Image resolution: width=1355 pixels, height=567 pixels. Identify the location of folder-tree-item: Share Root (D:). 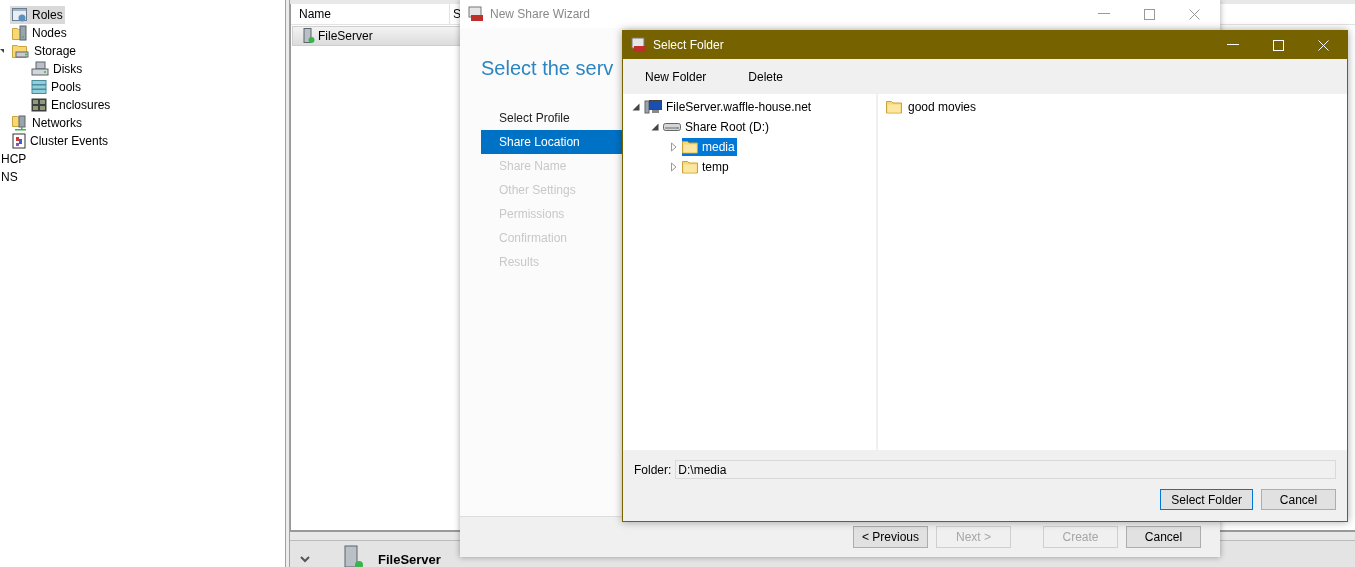
(717, 127).